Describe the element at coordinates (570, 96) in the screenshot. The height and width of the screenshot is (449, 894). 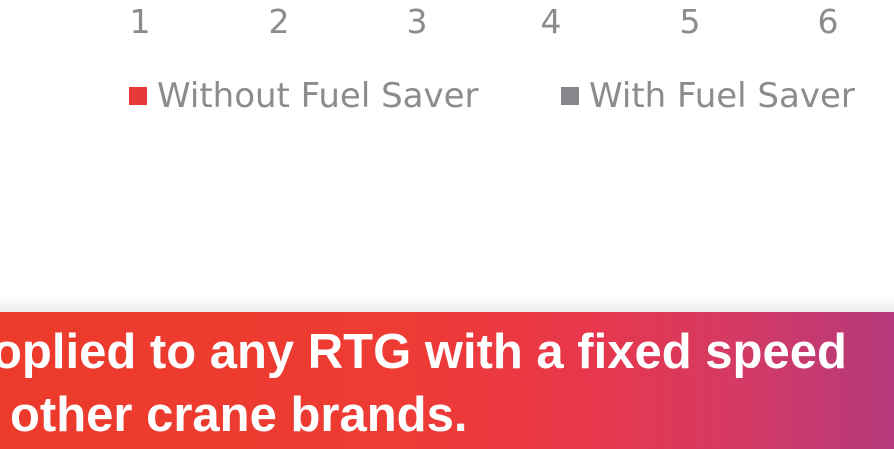
I see `legend-swatch-gray` at that location.